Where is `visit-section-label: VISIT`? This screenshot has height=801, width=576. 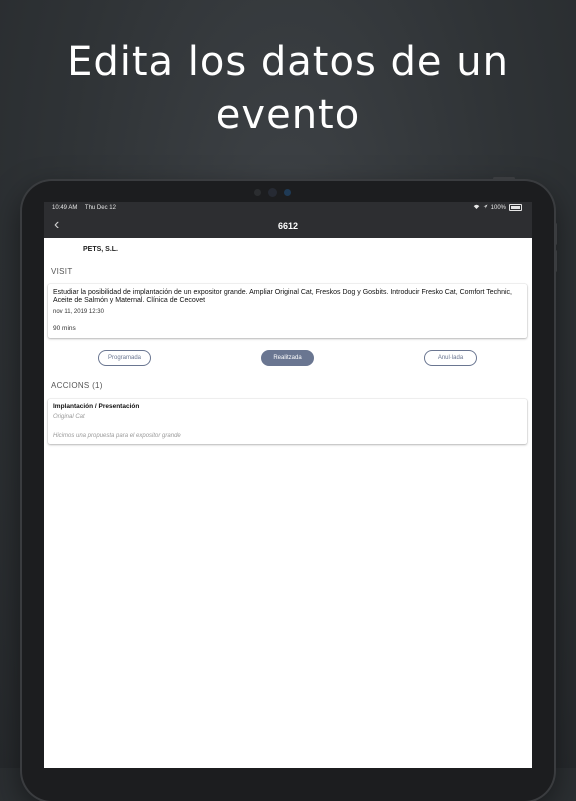
visit-section-label: VISIT is located at coordinates (62, 271).